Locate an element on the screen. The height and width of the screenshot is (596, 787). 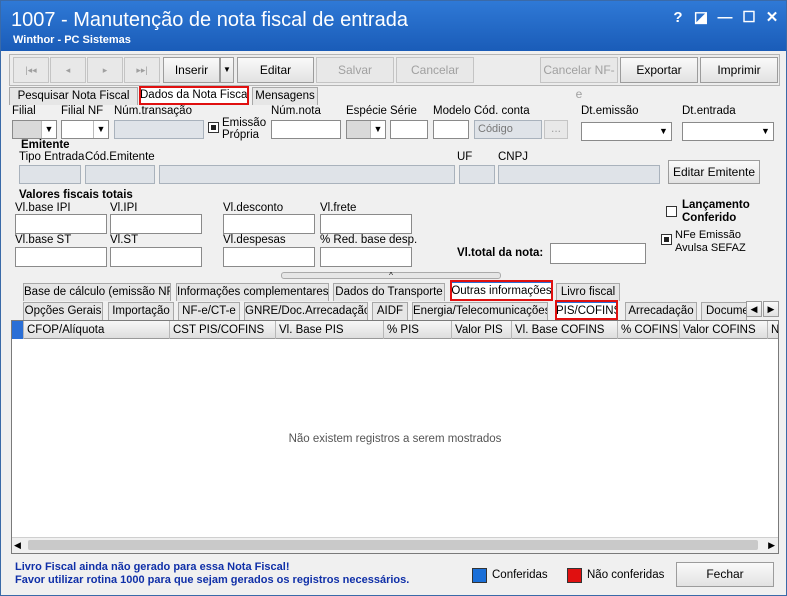
emitente-nome-field is located at coordinates (307, 174).